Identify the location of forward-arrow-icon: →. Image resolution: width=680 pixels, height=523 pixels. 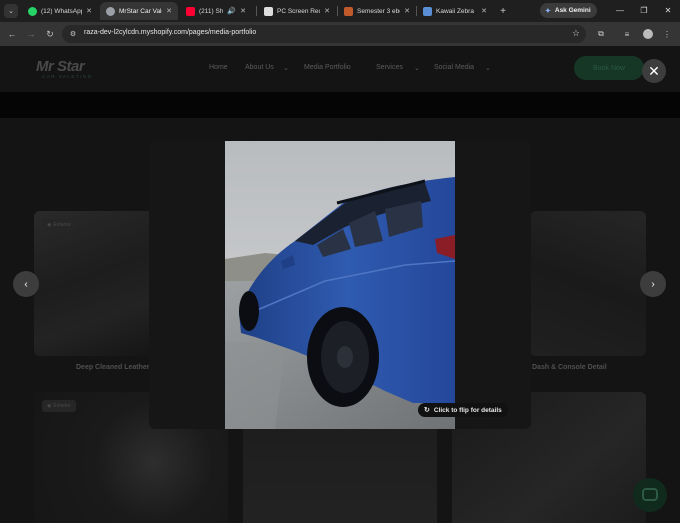
(31, 34).